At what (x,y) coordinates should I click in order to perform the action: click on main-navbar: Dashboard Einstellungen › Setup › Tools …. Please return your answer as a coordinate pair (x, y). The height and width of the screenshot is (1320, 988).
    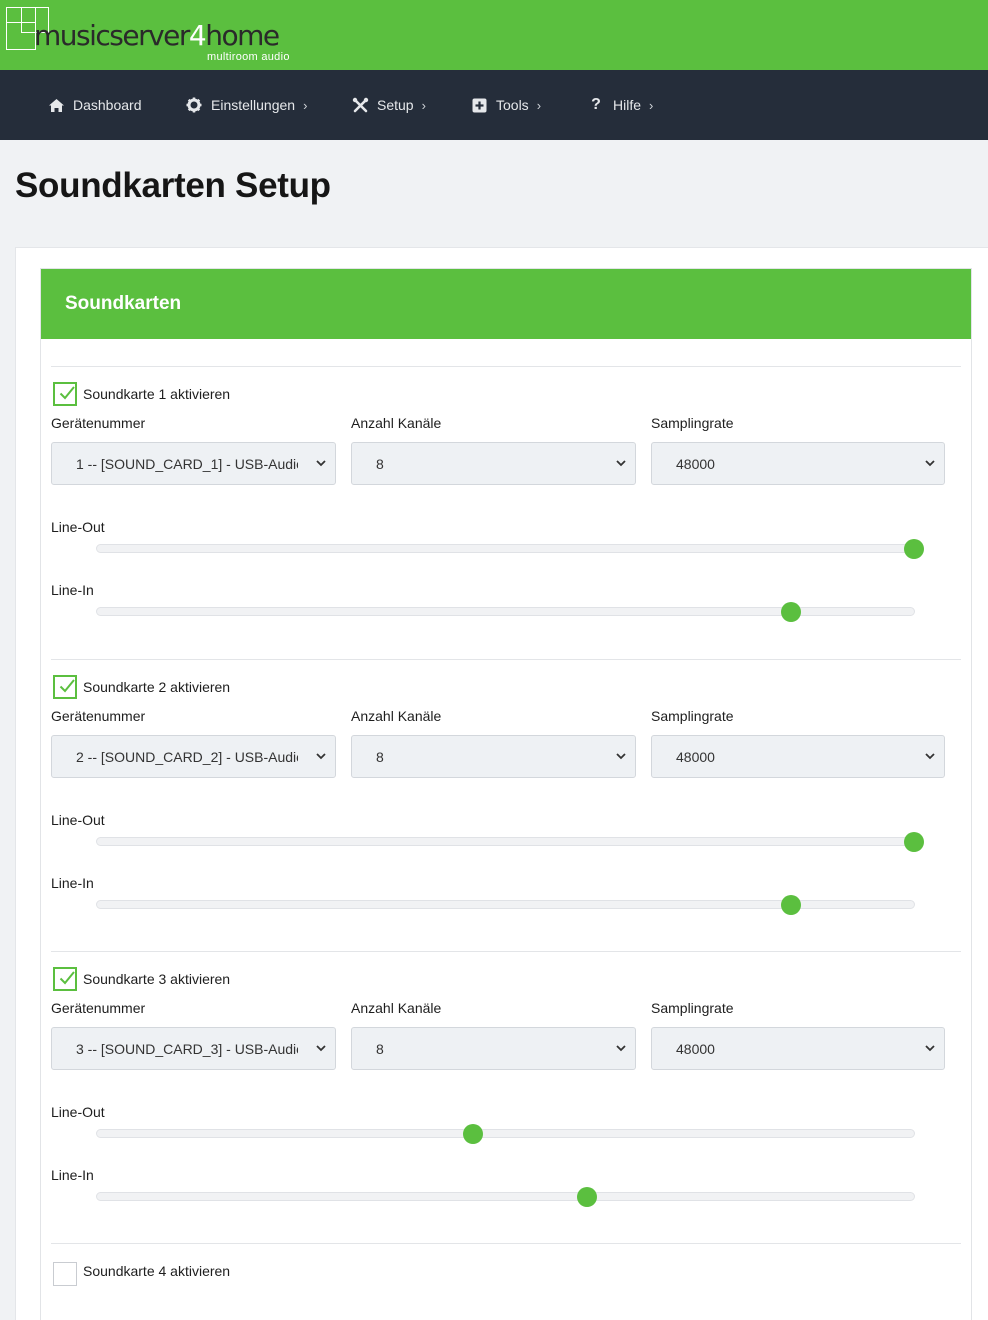
    Looking at the image, I should click on (494, 105).